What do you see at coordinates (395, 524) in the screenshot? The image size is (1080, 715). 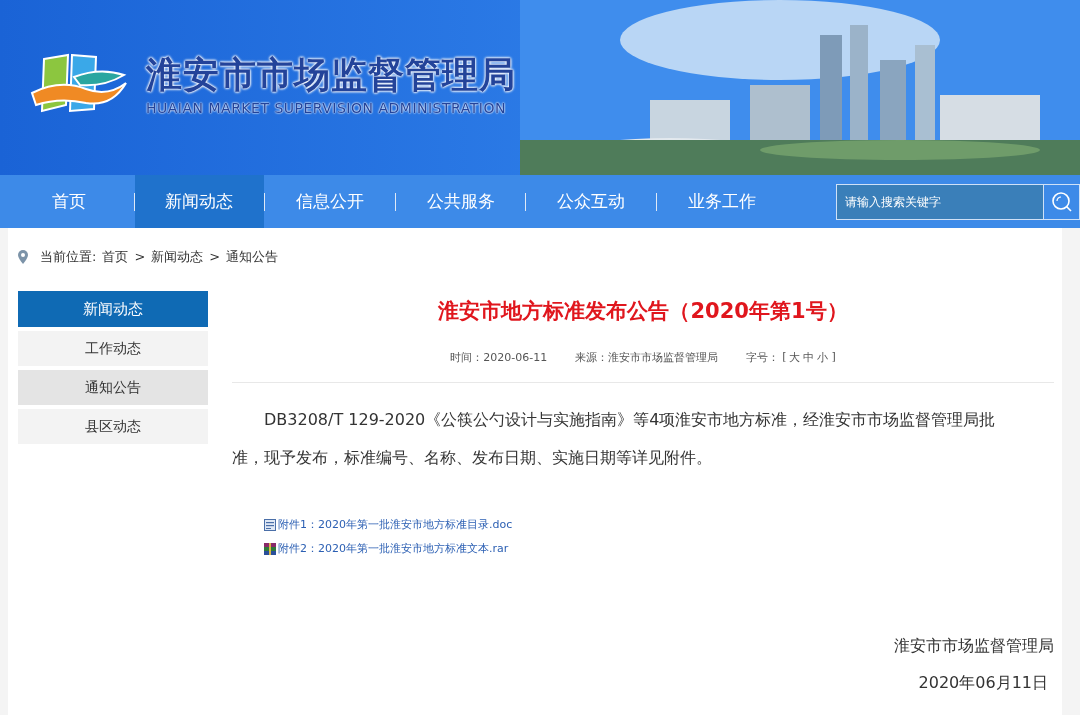 I see `attachment-link: 附件1：2020年第一批淮安市地方标准目录.doc` at bounding box center [395, 524].